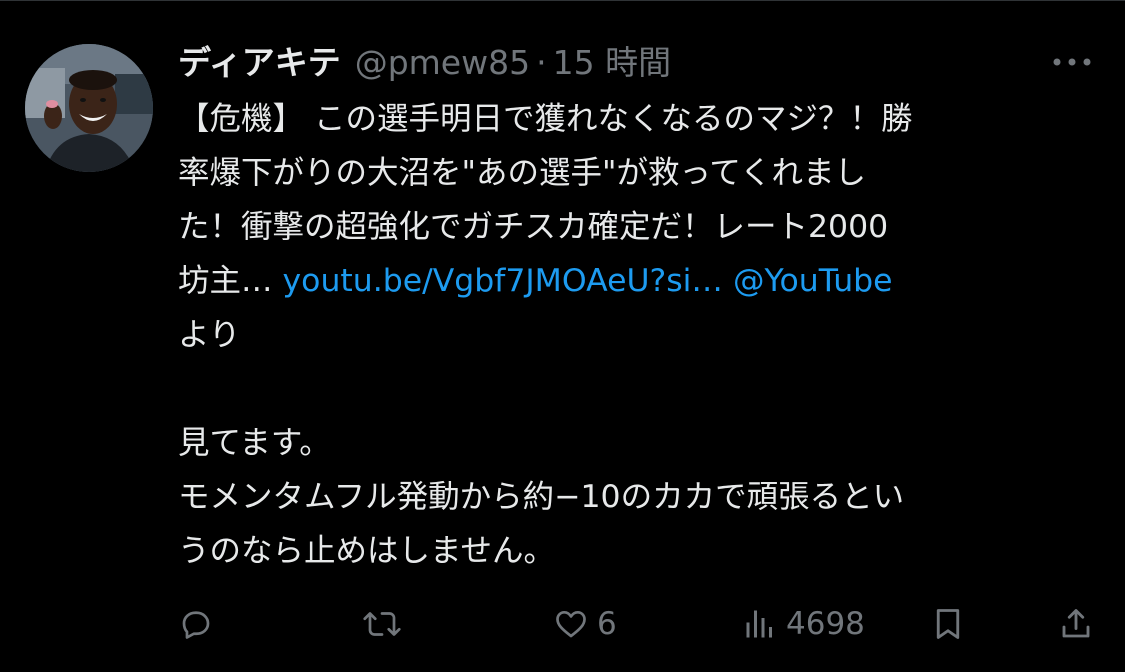  I want to click on tweet-line: 【危機】 この選手明日で獲れなくなるのマジ？！勝, so click(545, 119).